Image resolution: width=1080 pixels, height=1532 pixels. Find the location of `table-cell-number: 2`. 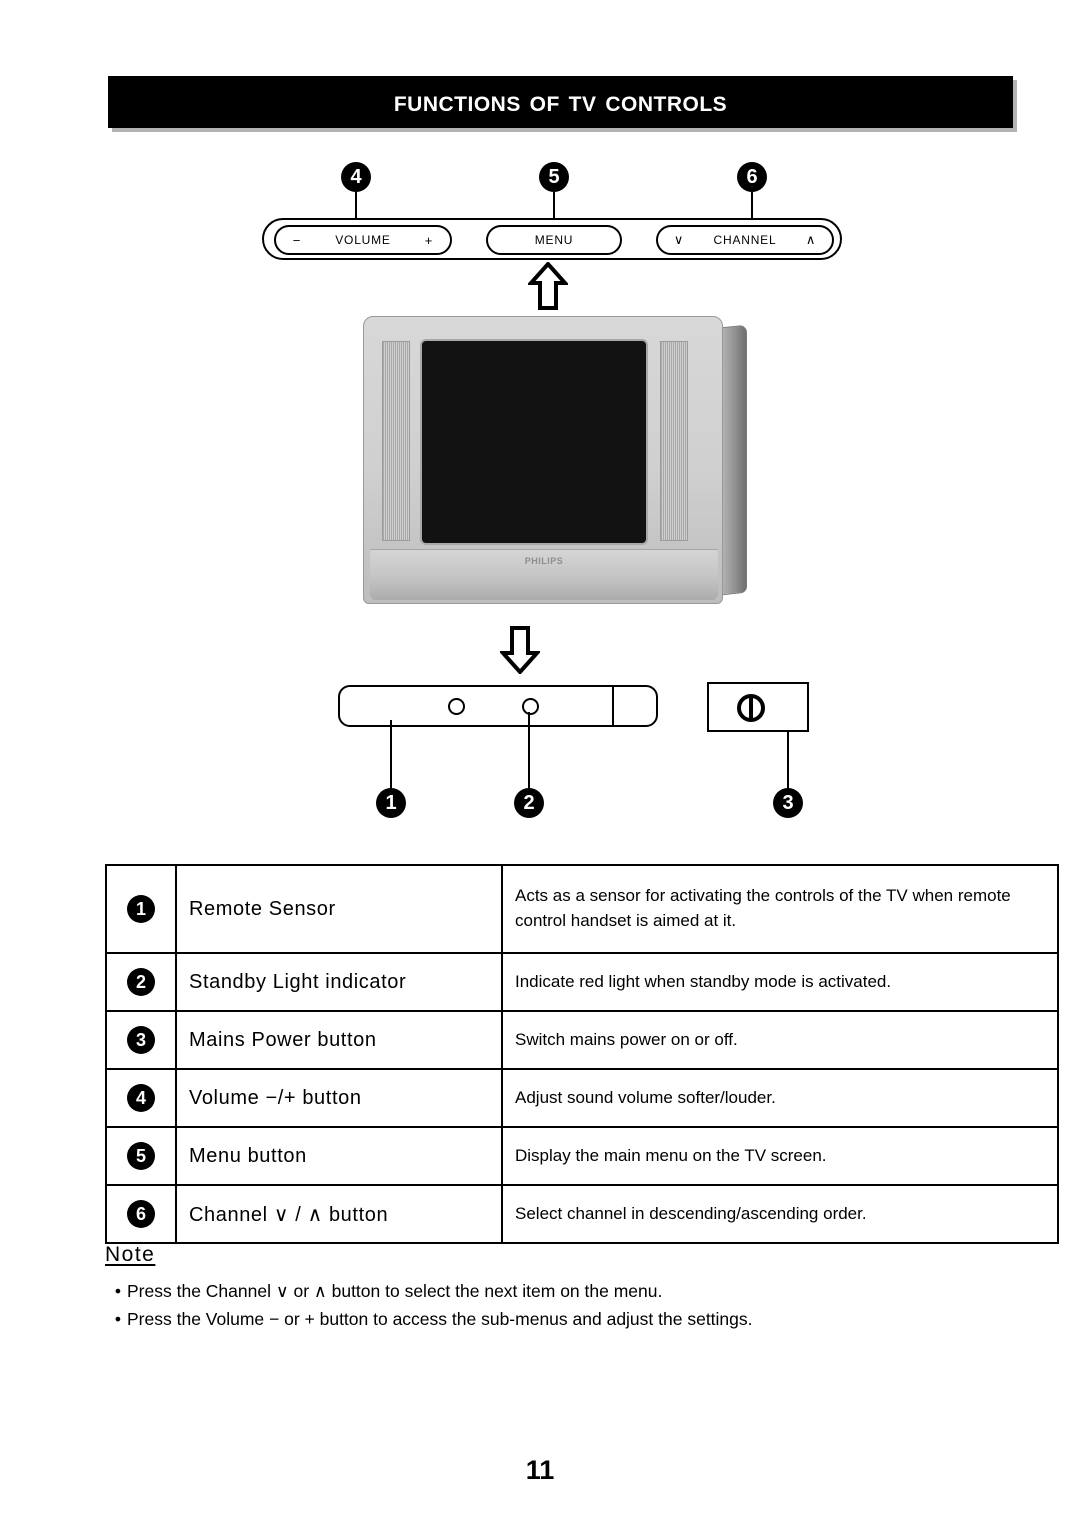

table-cell-number: 2 is located at coordinates (141, 982).